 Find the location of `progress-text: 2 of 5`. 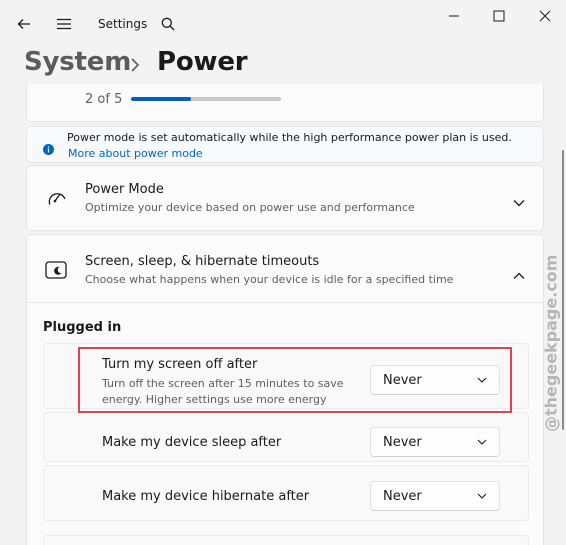

progress-text: 2 of 5 is located at coordinates (104, 99).